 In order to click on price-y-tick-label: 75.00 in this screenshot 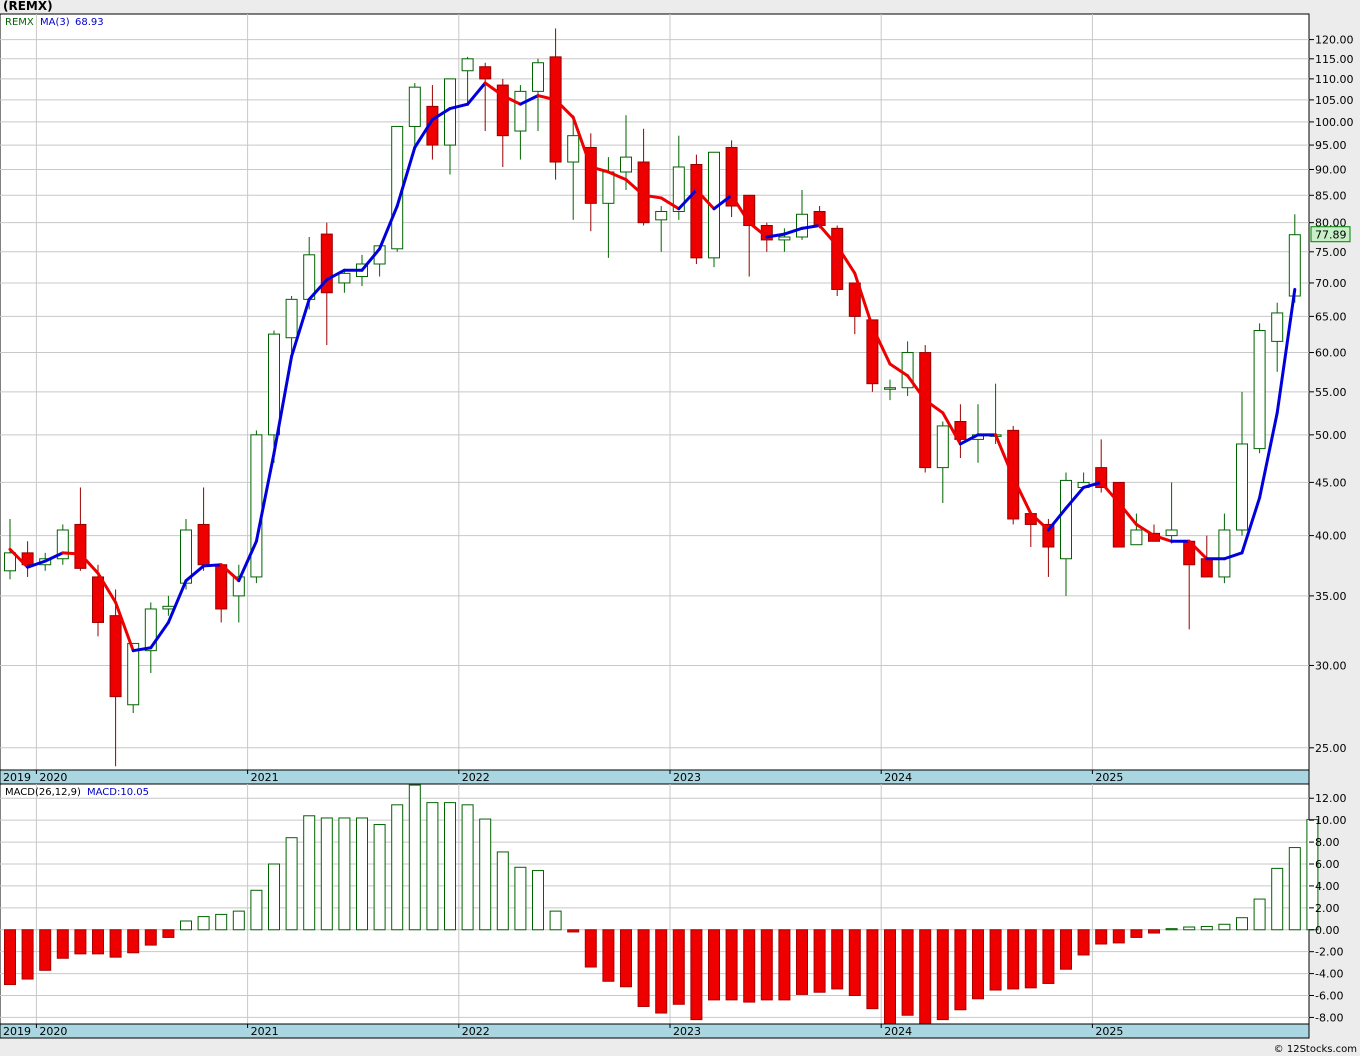, I will do `click(1331, 252)`.